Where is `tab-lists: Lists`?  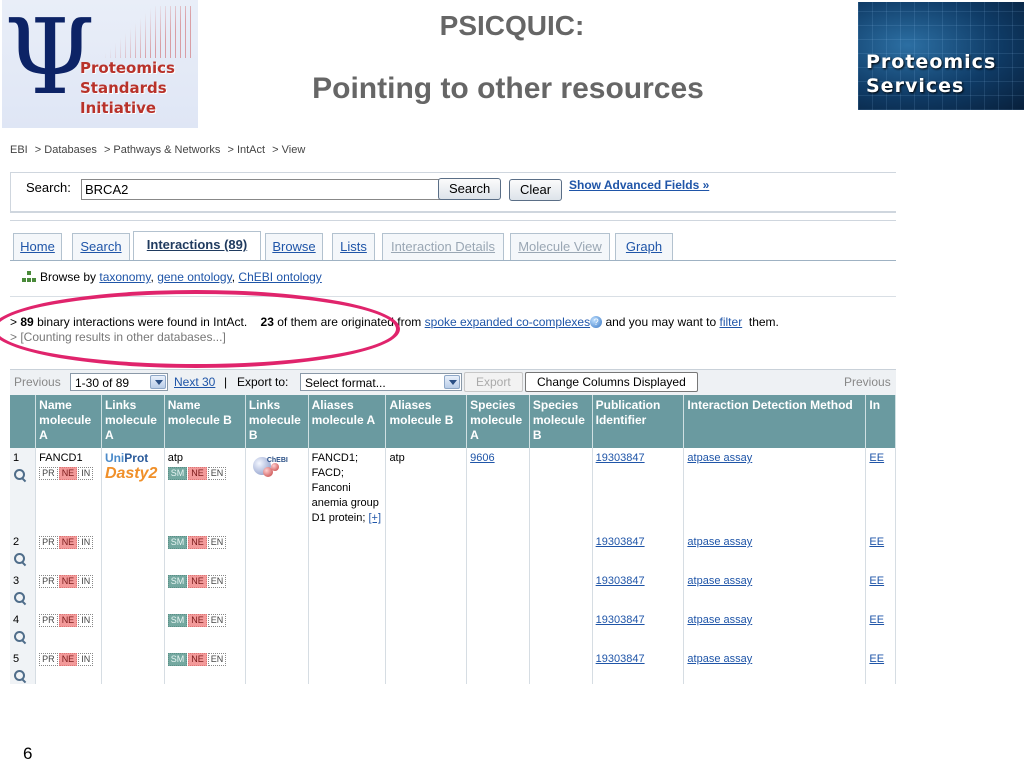 tab-lists: Lists is located at coordinates (353, 246).